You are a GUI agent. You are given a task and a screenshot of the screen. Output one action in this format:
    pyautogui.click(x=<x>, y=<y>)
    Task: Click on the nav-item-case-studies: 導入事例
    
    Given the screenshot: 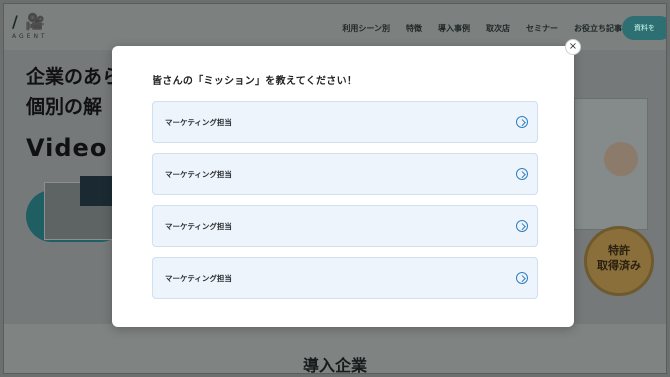 What is the action you would take?
    pyautogui.click(x=454, y=28)
    